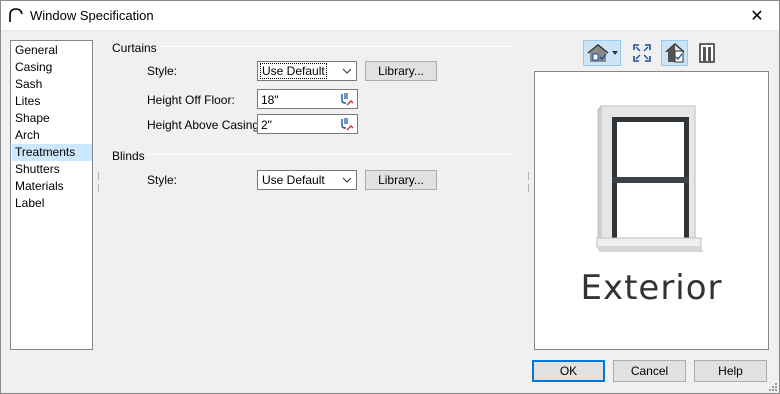 Image resolution: width=780 pixels, height=394 pixels. Describe the element at coordinates (337, 46) in the screenshot. I see `curtains-divider` at that location.